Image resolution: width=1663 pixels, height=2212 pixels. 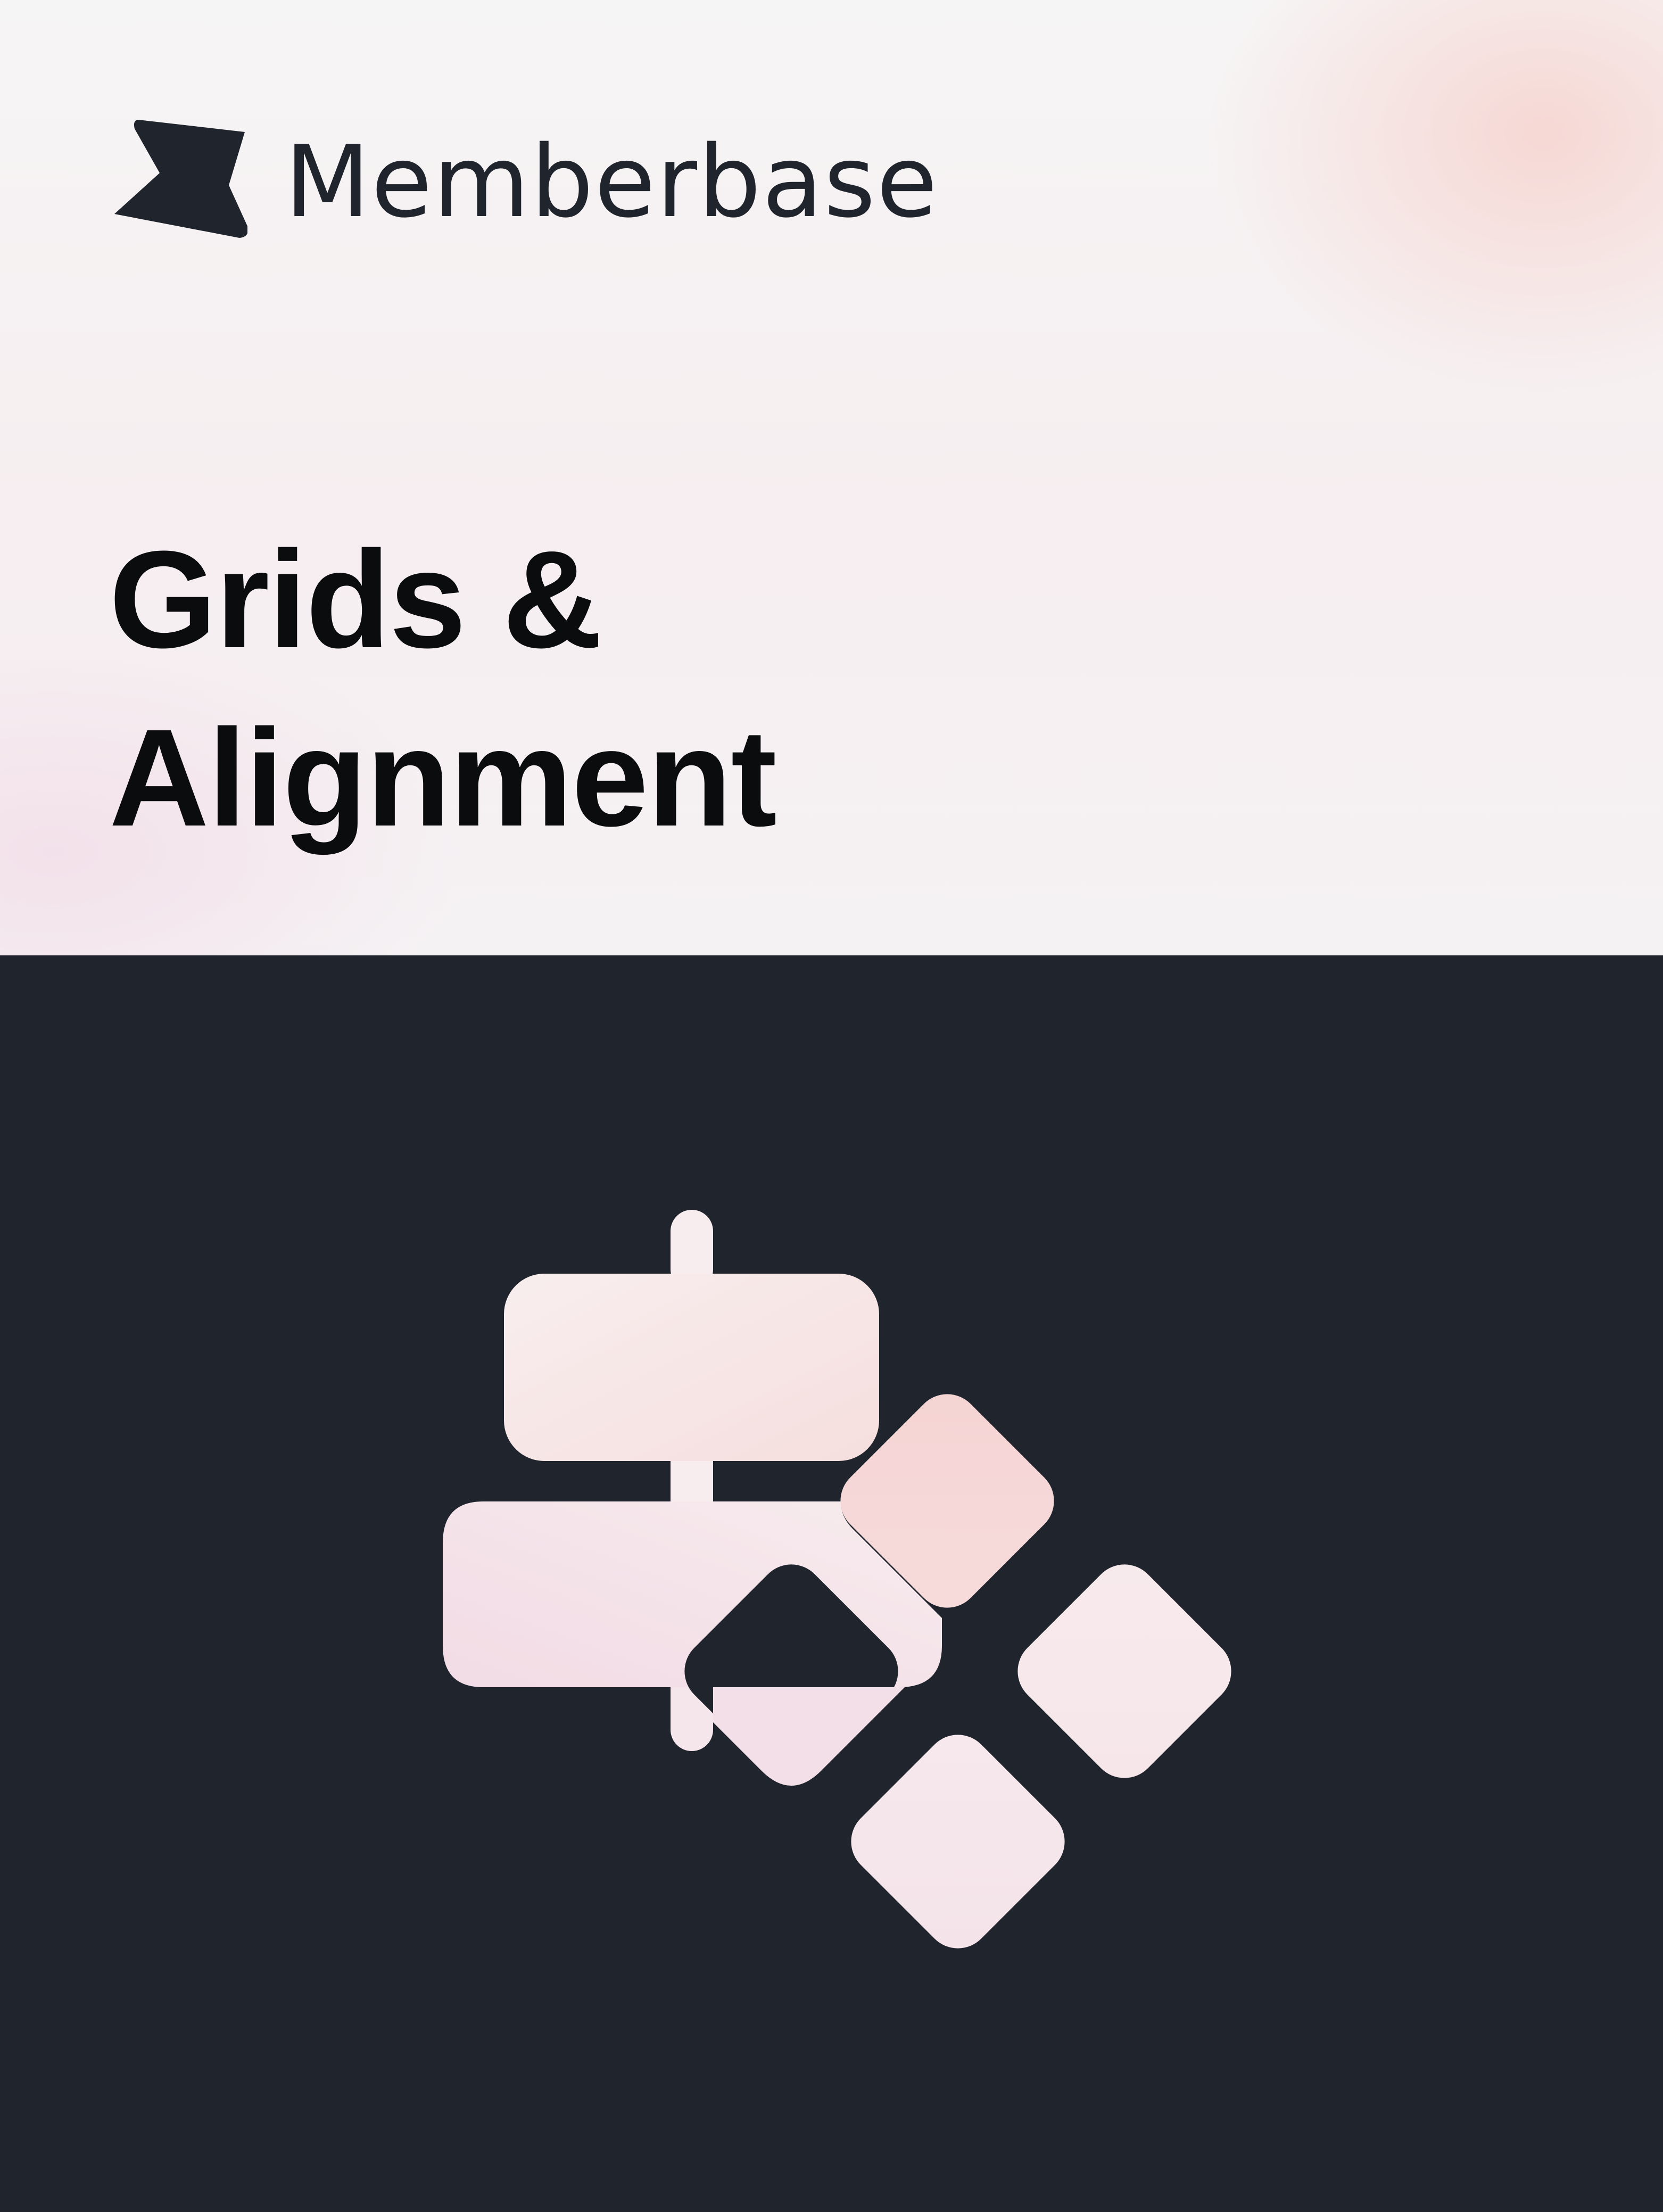 I want to click on diamond-bottom, so click(x=958, y=1842).